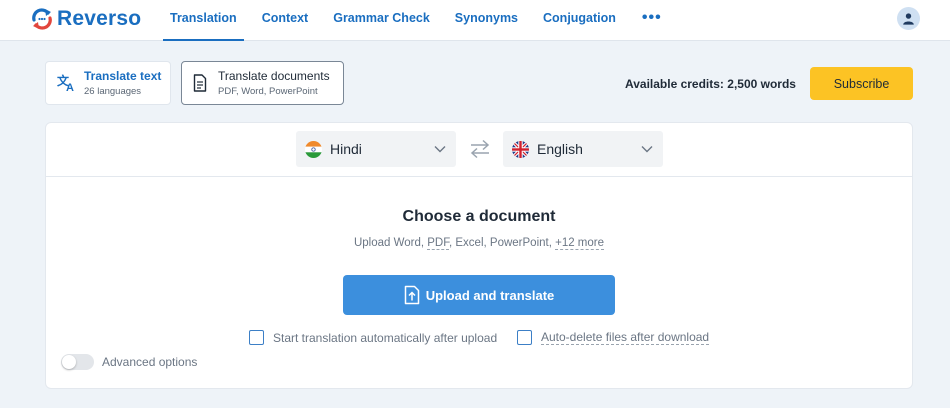  What do you see at coordinates (256, 337) in the screenshot?
I see `auto-start-checkbox` at bounding box center [256, 337].